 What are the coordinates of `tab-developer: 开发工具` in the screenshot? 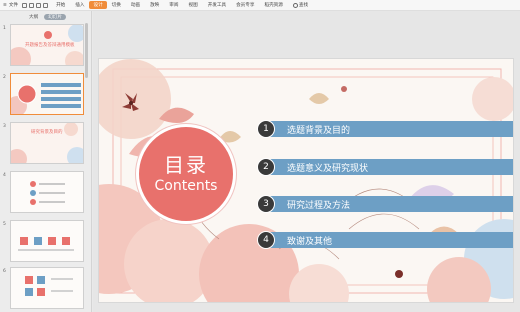 It's located at (217, 5).